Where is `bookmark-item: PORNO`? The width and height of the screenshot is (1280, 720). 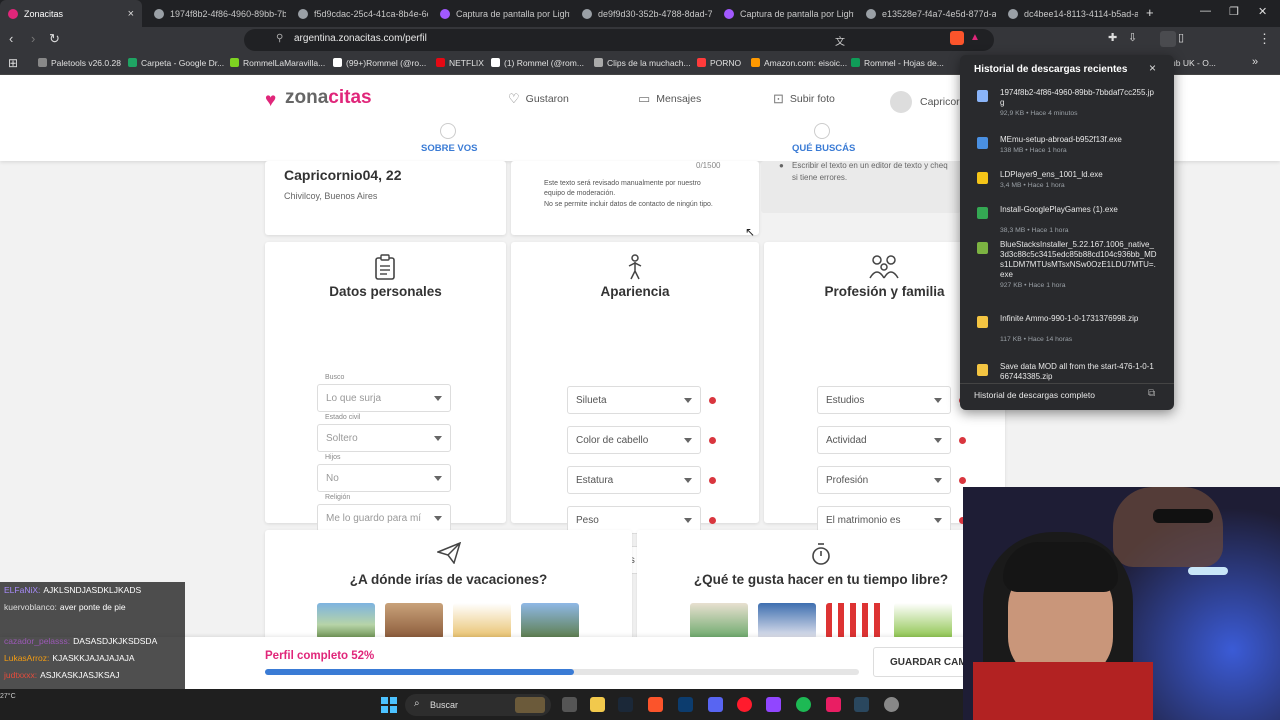
bookmark-item: PORNO is located at coordinates (719, 63).